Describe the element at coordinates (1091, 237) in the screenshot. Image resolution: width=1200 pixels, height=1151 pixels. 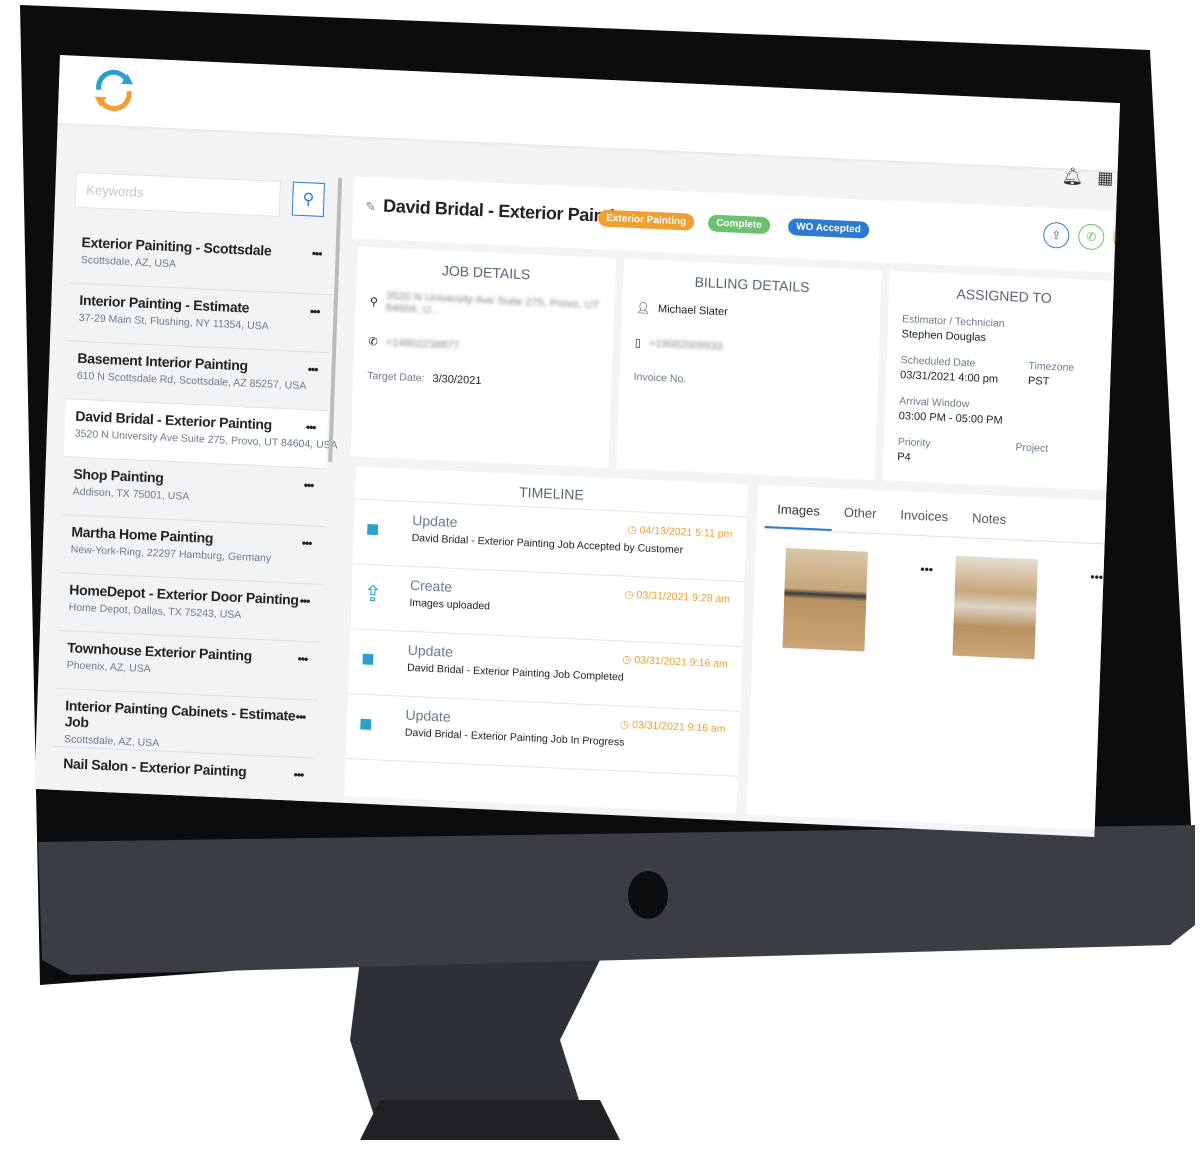
I see `call-button: ✆` at that location.